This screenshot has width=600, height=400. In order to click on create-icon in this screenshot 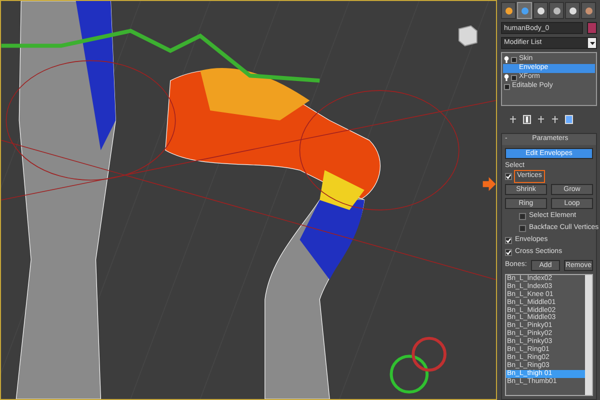, I will do `click(509, 11)`.